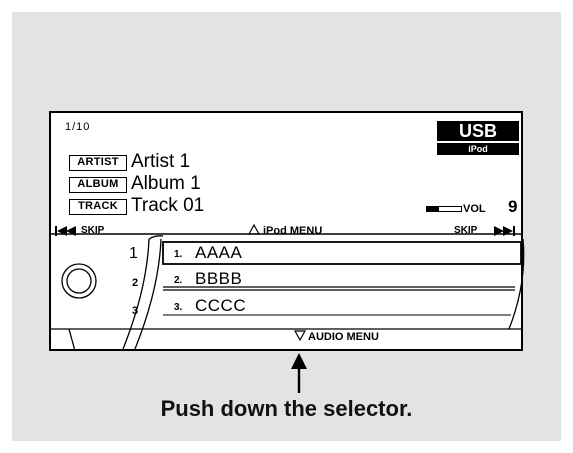  What do you see at coordinates (299, 373) in the screenshot?
I see `push-arrow-icon` at bounding box center [299, 373].